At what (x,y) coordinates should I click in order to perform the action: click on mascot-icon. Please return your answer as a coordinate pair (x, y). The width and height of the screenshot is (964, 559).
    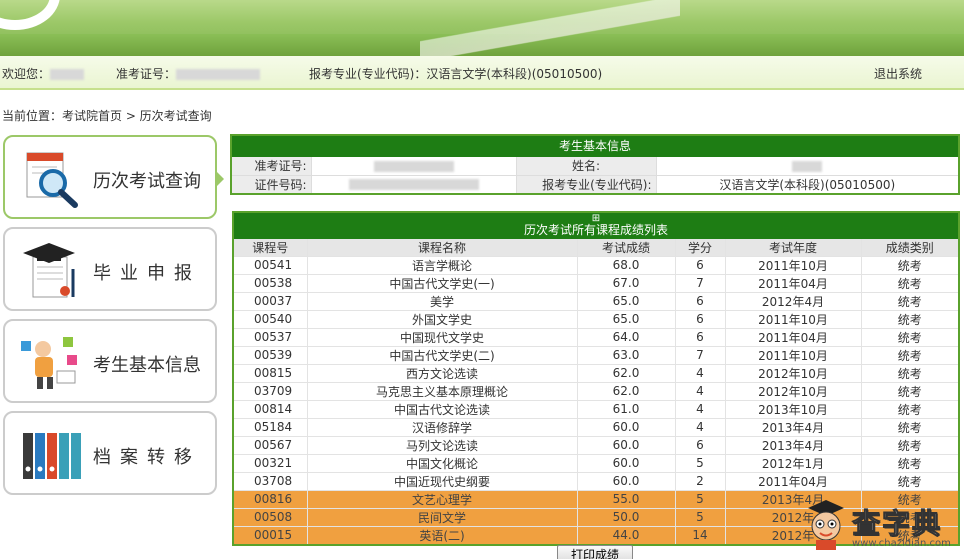
    Looking at the image, I should click on (826, 524).